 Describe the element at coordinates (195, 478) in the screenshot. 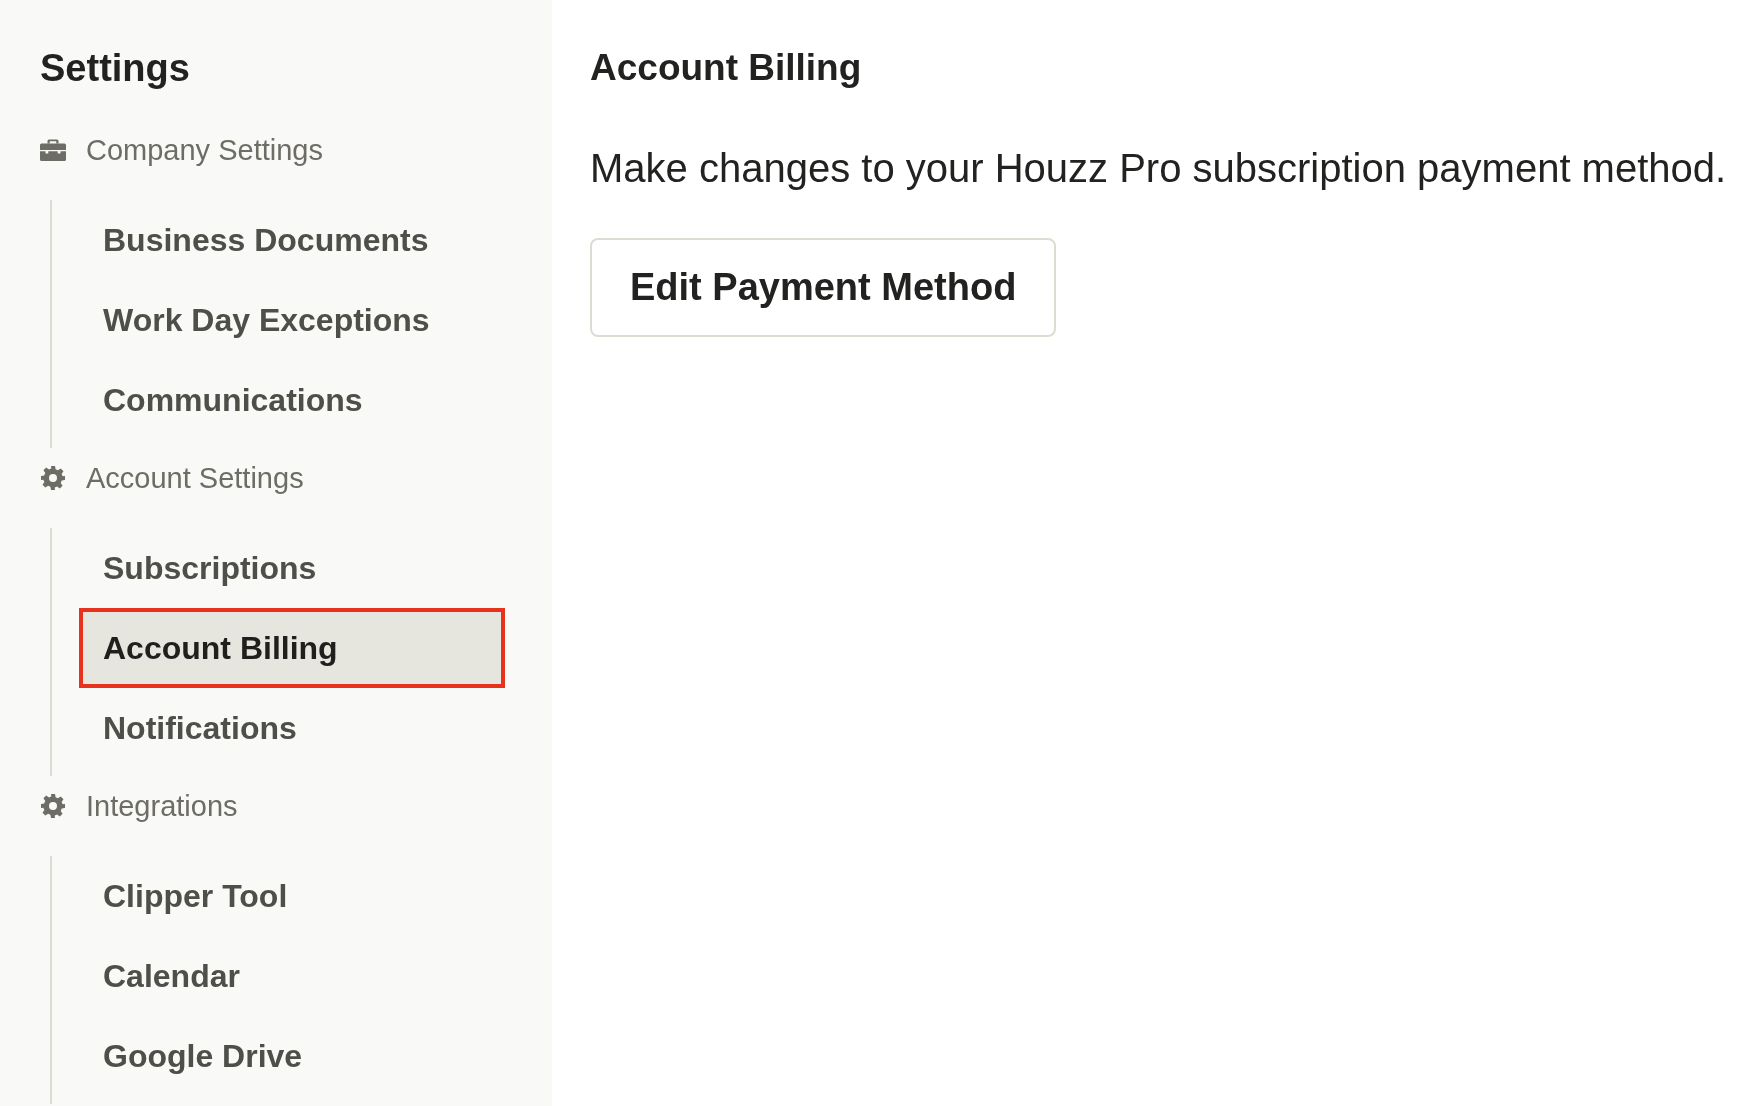

I see `section-heading: Account Settings` at that location.